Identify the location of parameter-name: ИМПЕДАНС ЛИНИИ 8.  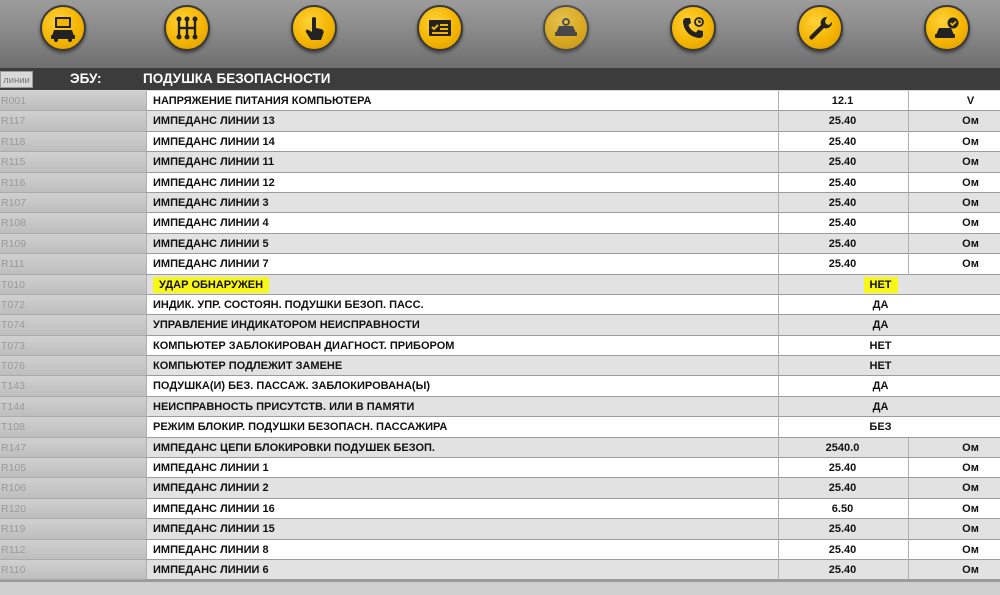
(462, 549).